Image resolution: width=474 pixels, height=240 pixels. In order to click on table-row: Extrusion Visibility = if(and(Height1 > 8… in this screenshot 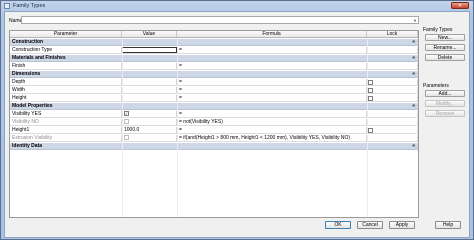, I will do `click(214, 138)`.